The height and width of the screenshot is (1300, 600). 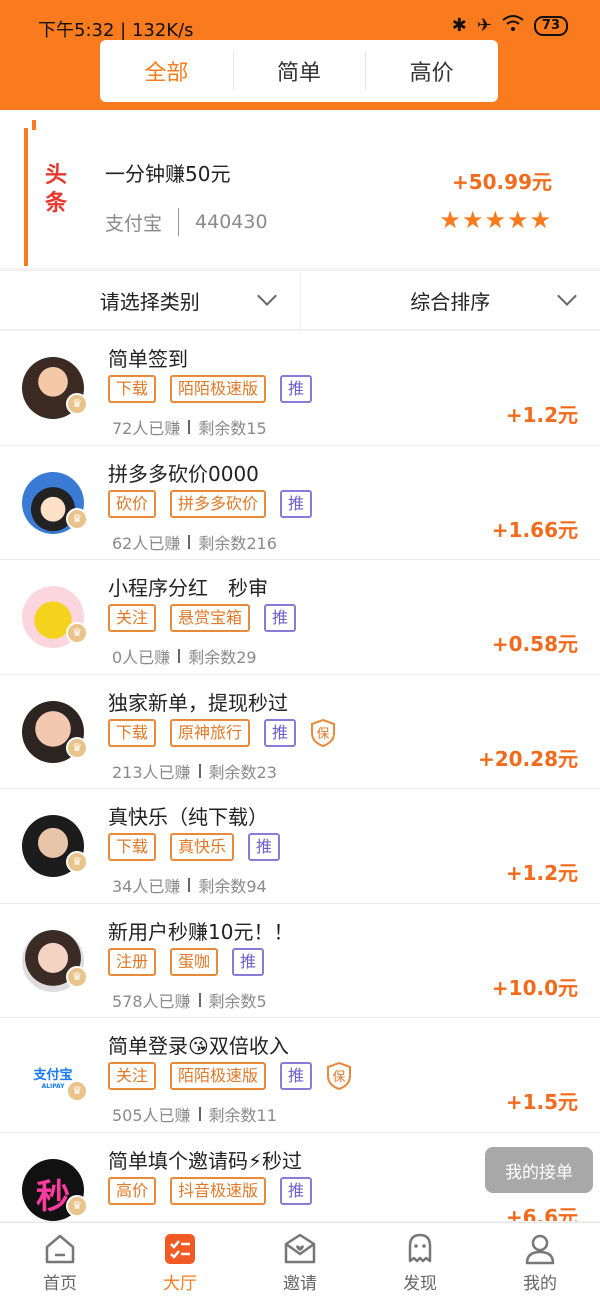 I want to click on airplane-icon: ✈, so click(x=484, y=25).